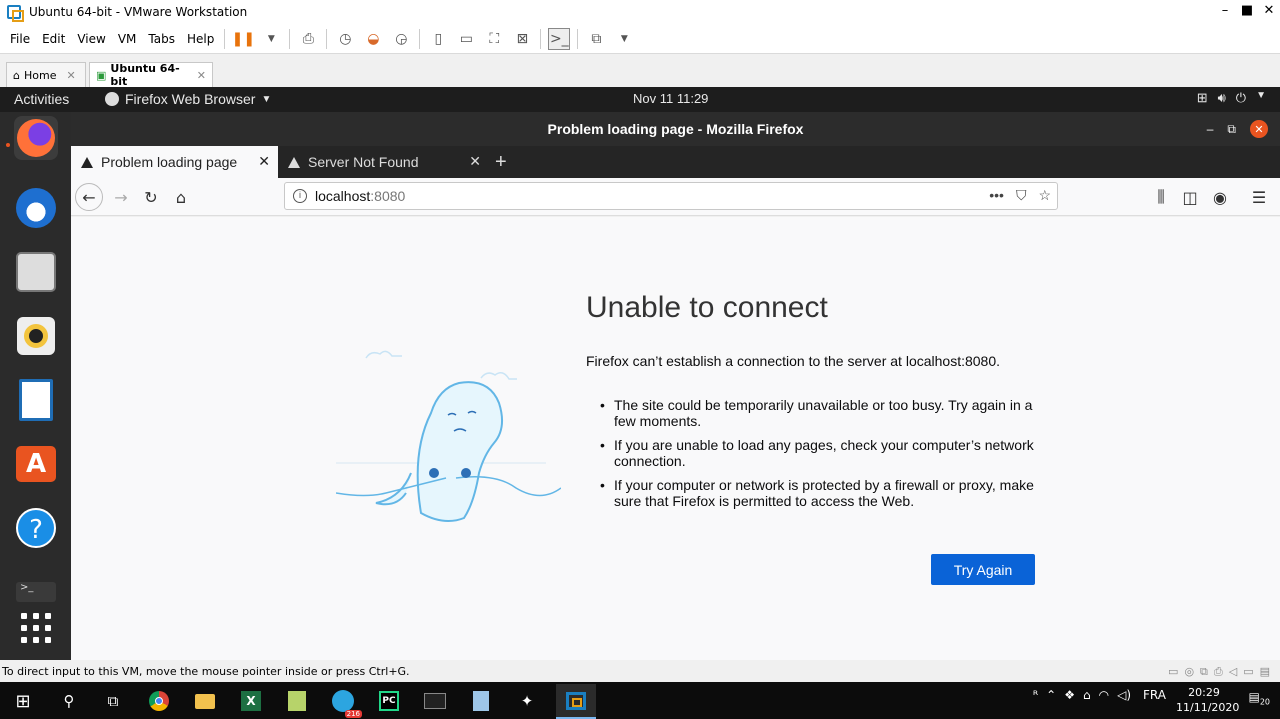 This screenshot has width=1280, height=719. Describe the element at coordinates (1231, 129) in the screenshot. I see `restore-icon: ⧉` at that location.